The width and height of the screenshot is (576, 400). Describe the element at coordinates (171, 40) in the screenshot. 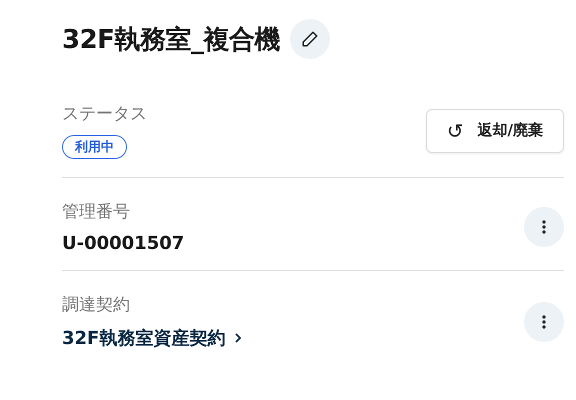

I see `page-title: 32F執務室_複合機` at that location.